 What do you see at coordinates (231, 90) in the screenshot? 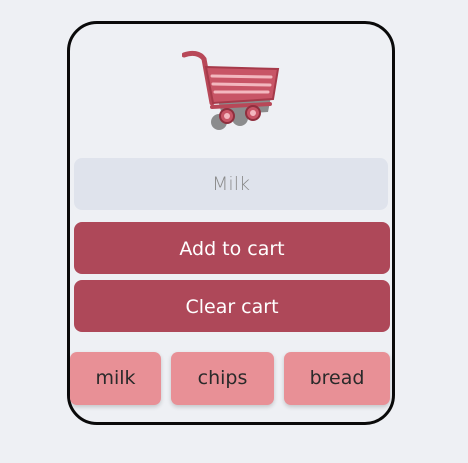
I see `shopping-cart-icon` at bounding box center [231, 90].